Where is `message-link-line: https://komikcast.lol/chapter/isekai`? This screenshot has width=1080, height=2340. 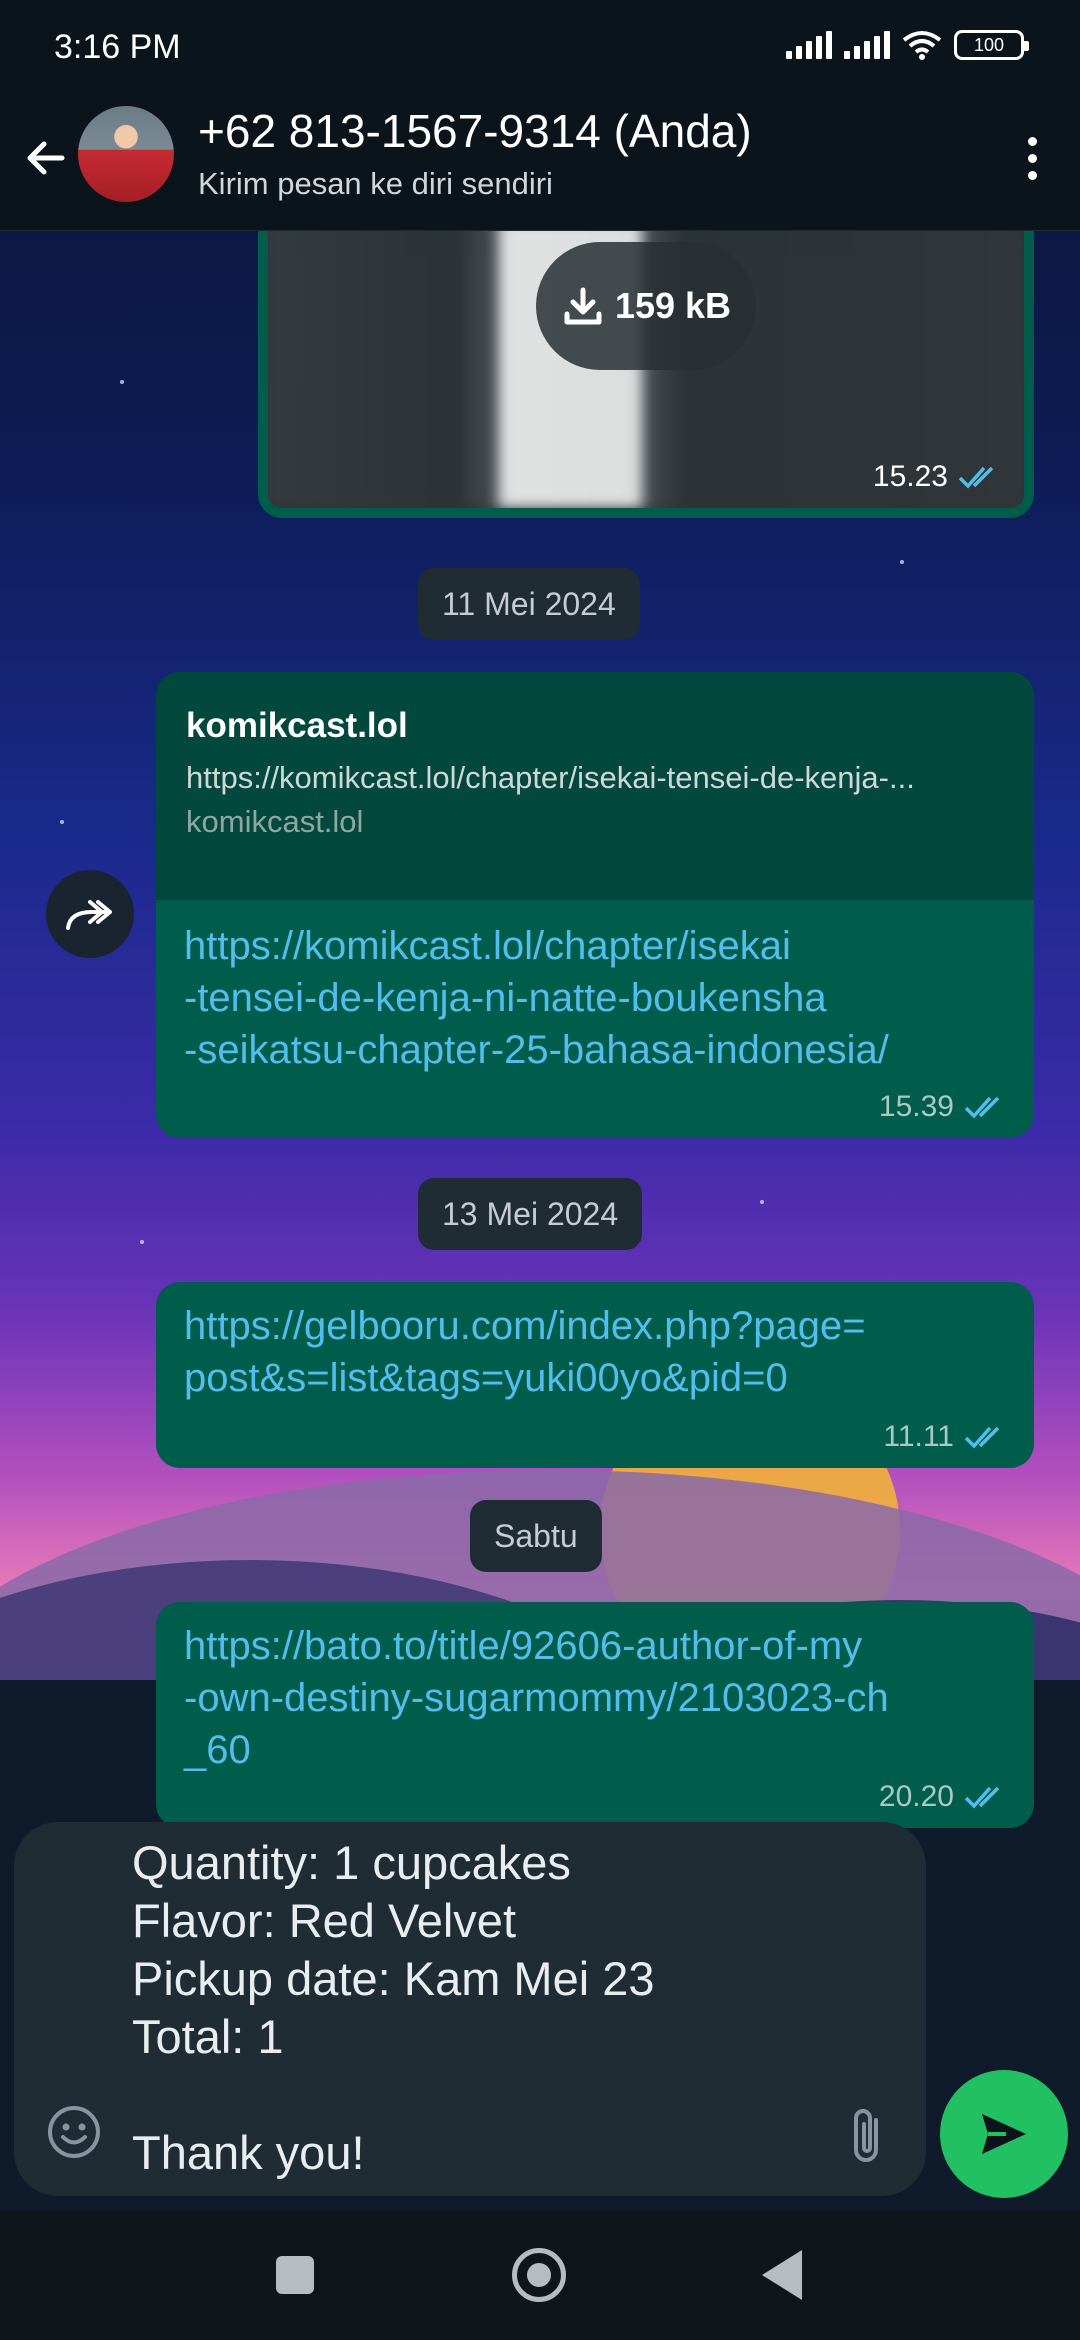 message-link-line: https://komikcast.lol/chapter/isekai is located at coordinates (536, 946).